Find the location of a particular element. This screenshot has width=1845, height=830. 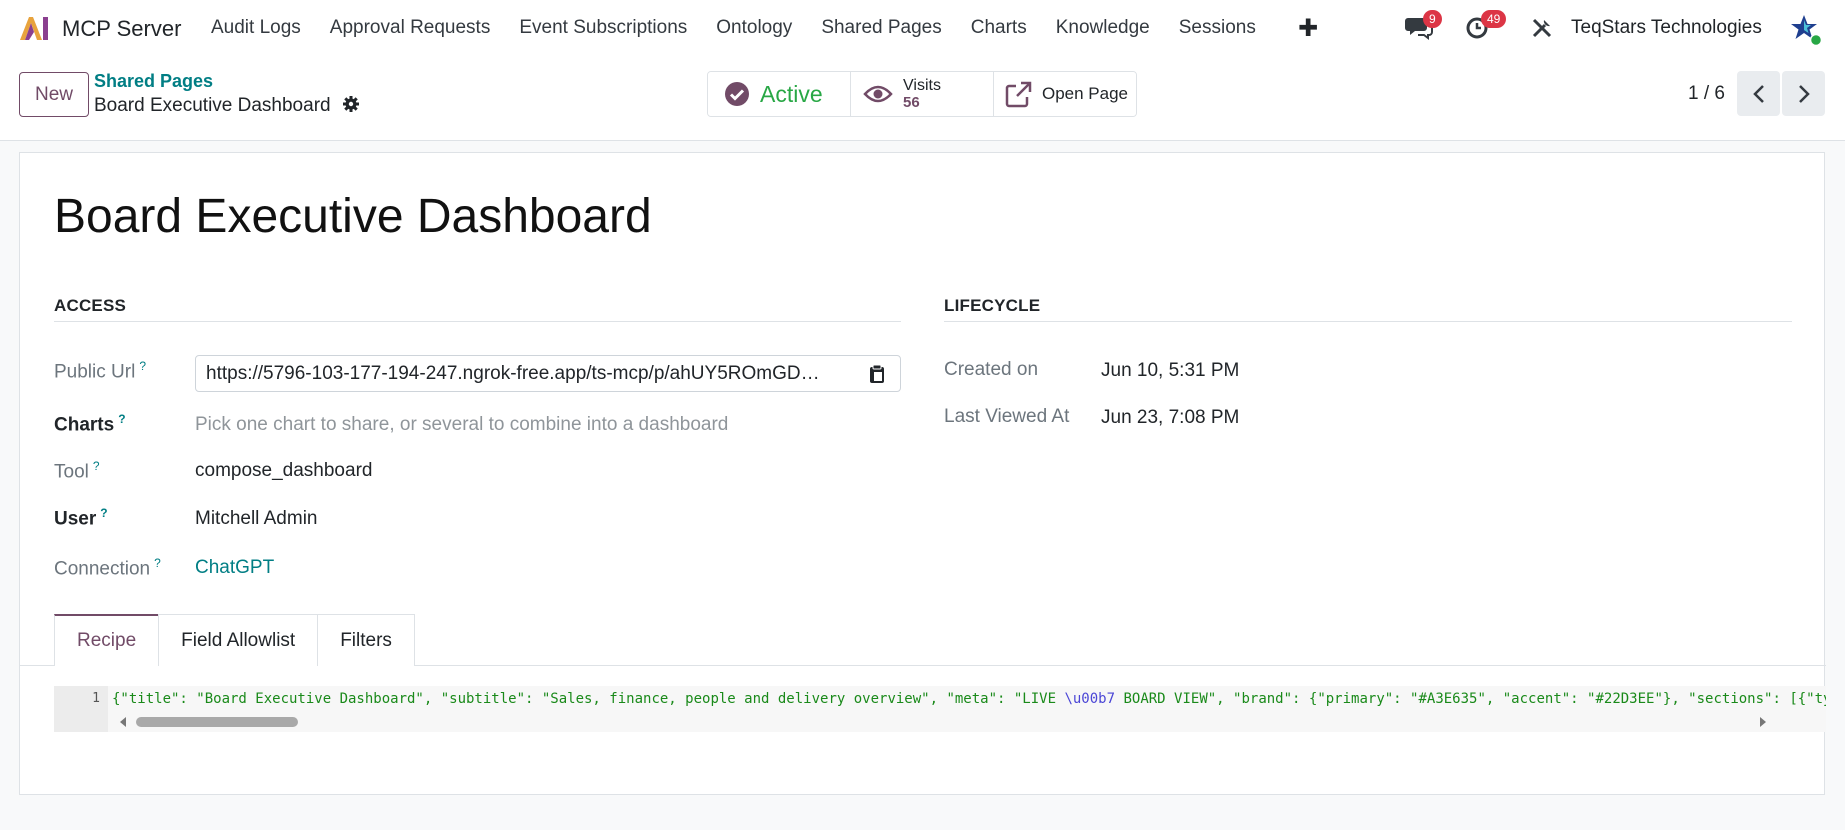

scroll-left-arrow-icon is located at coordinates (123, 722).